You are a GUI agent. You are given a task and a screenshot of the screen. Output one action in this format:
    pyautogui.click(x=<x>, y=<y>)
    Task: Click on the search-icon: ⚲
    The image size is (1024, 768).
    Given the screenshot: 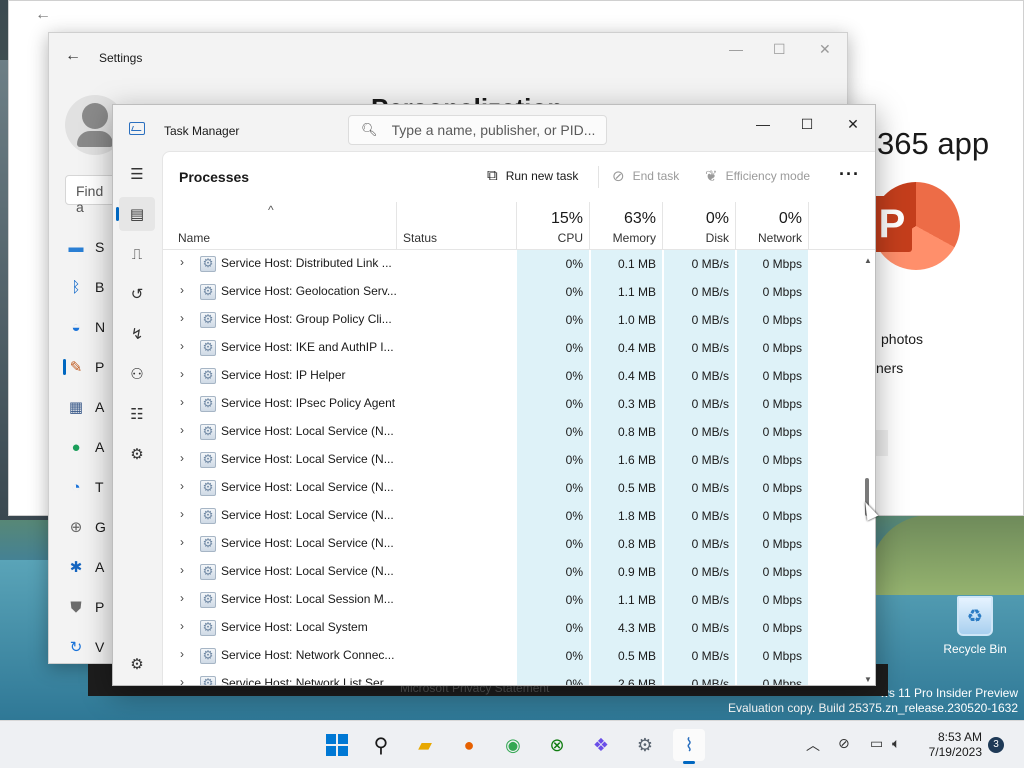 What is the action you would take?
    pyautogui.click(x=381, y=745)
    